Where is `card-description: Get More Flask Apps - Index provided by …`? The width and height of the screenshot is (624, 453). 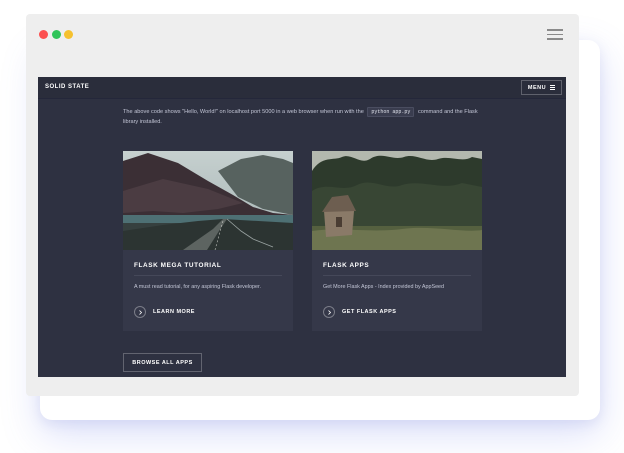
card-description: Get More Flask Apps - Index provided by … is located at coordinates (384, 287).